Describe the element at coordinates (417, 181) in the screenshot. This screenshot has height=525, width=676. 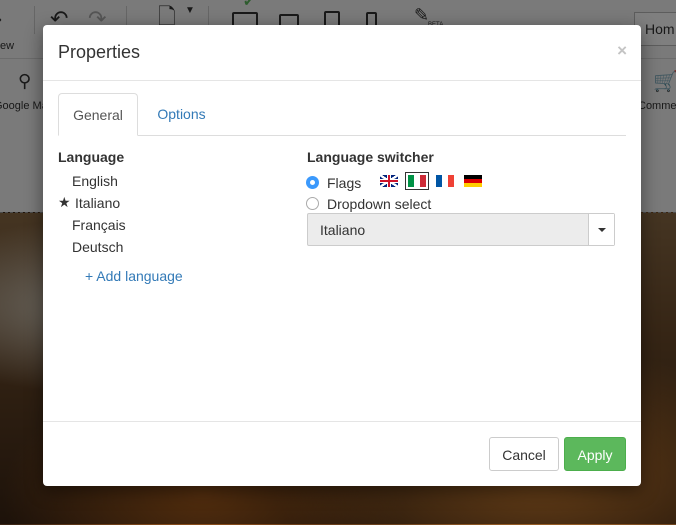
I see `italy-flag-icon` at that location.